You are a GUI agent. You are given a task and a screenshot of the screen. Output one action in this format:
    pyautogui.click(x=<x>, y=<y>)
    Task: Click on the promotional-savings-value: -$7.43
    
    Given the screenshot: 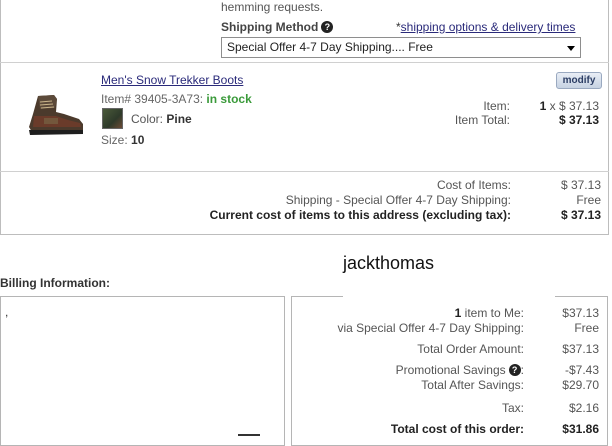 What is the action you would take?
    pyautogui.click(x=581, y=370)
    